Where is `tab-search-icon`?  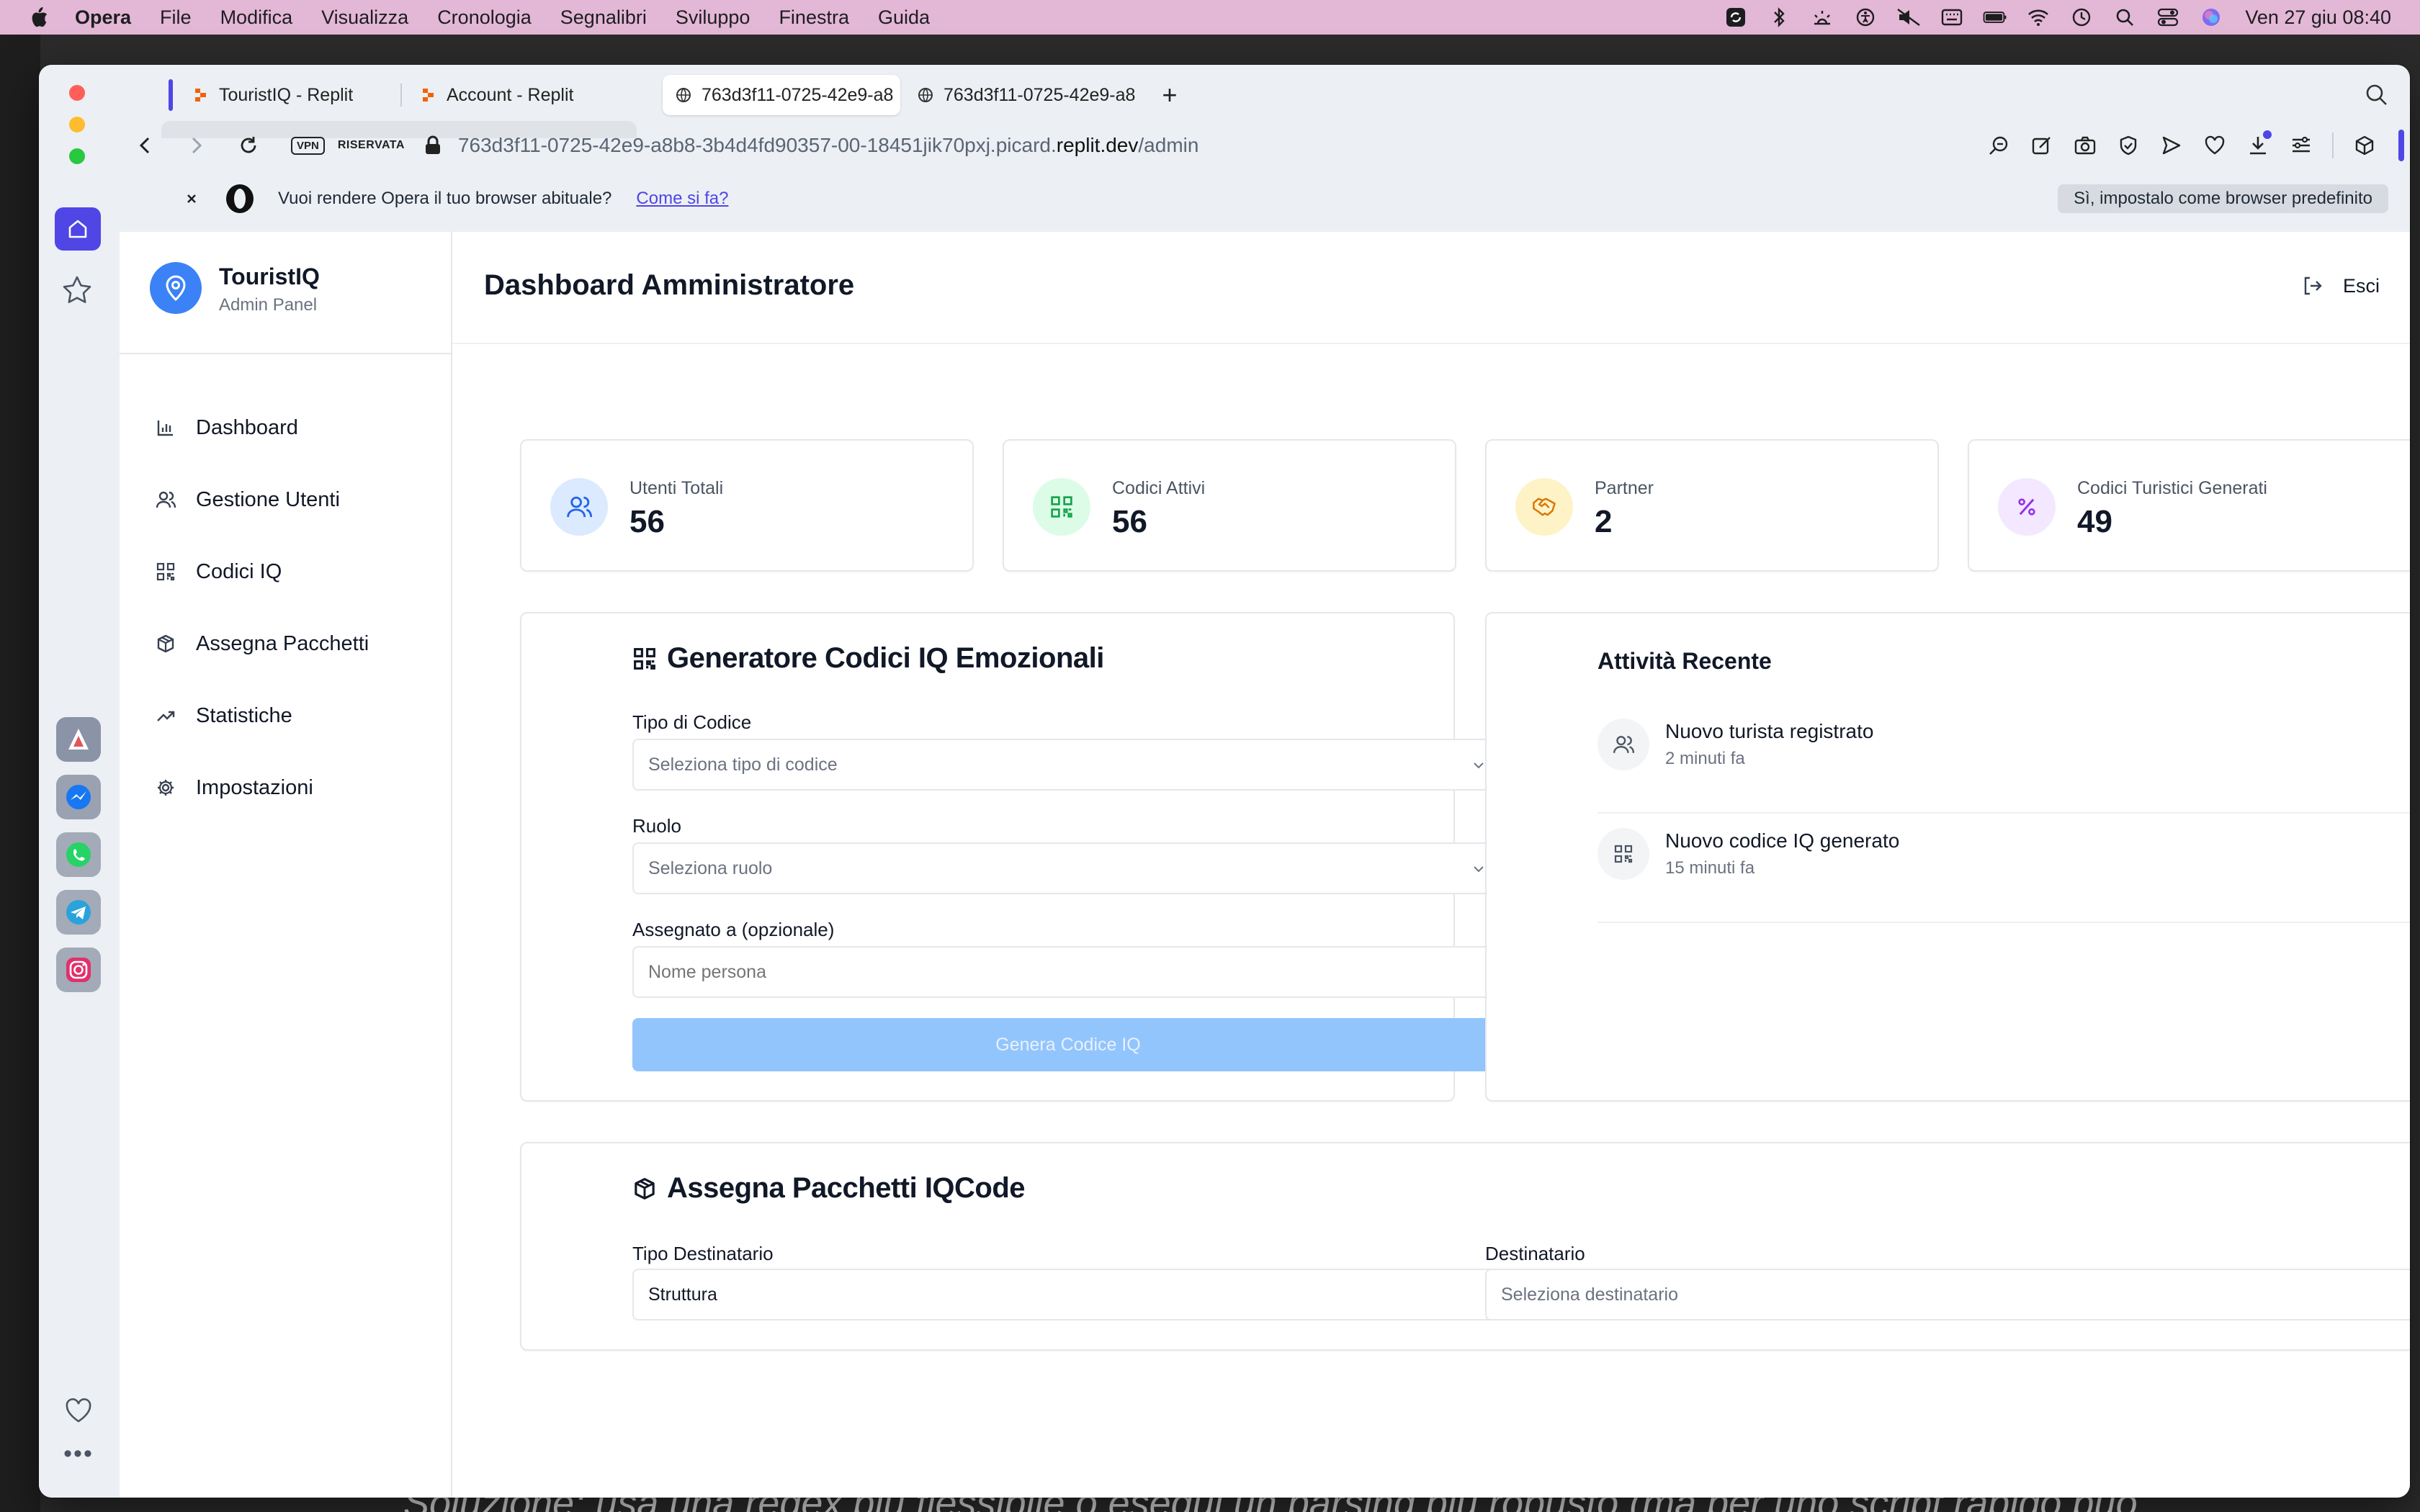
tab-search-icon is located at coordinates (2377, 95).